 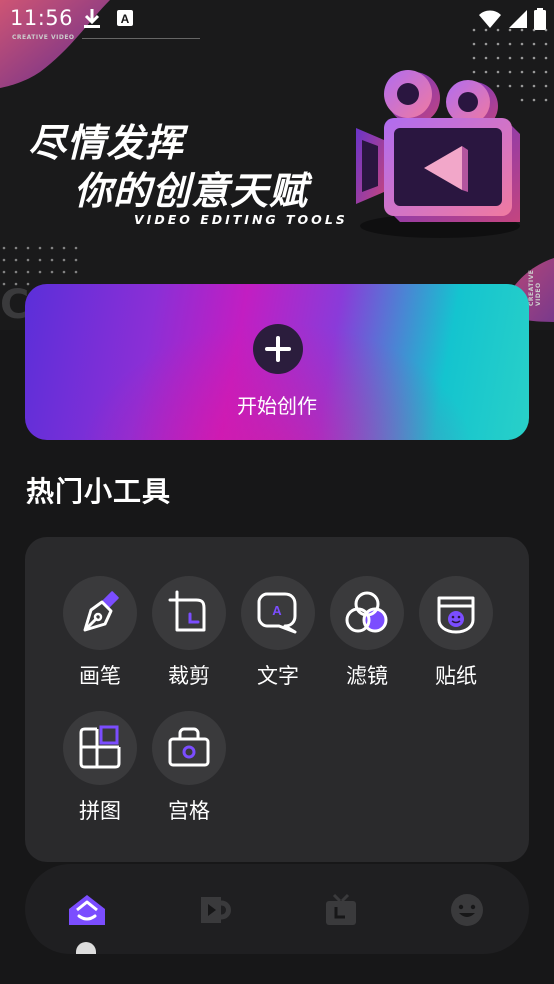 What do you see at coordinates (101, 611) in the screenshot?
I see `pen-icon` at bounding box center [101, 611].